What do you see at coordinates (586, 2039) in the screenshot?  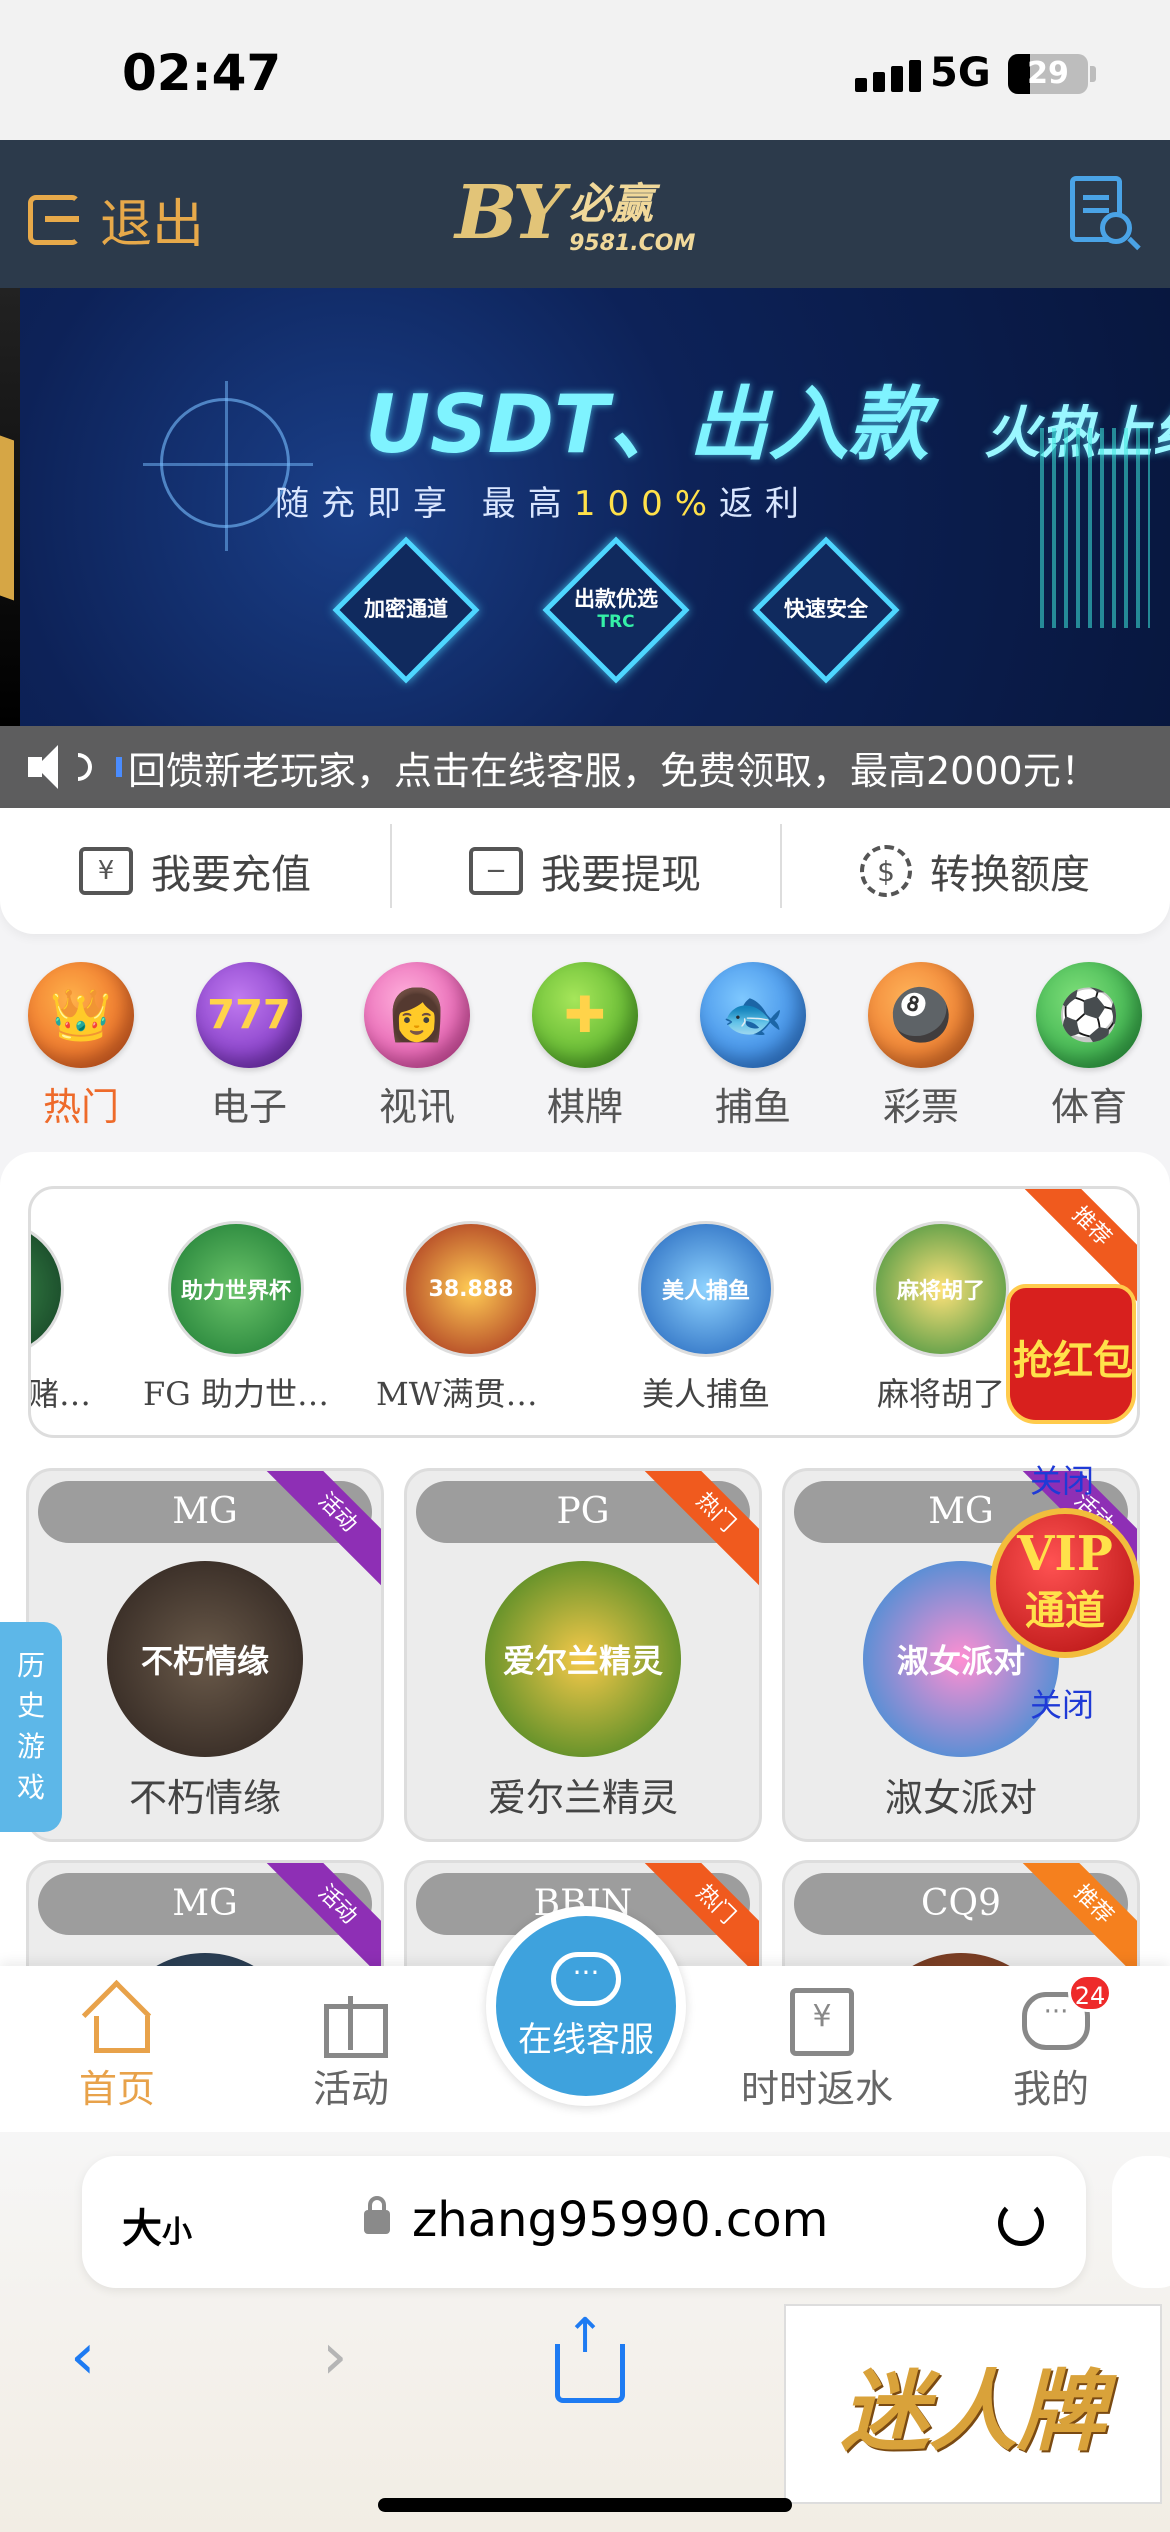 I see `customer-service-label: 在线客服` at bounding box center [586, 2039].